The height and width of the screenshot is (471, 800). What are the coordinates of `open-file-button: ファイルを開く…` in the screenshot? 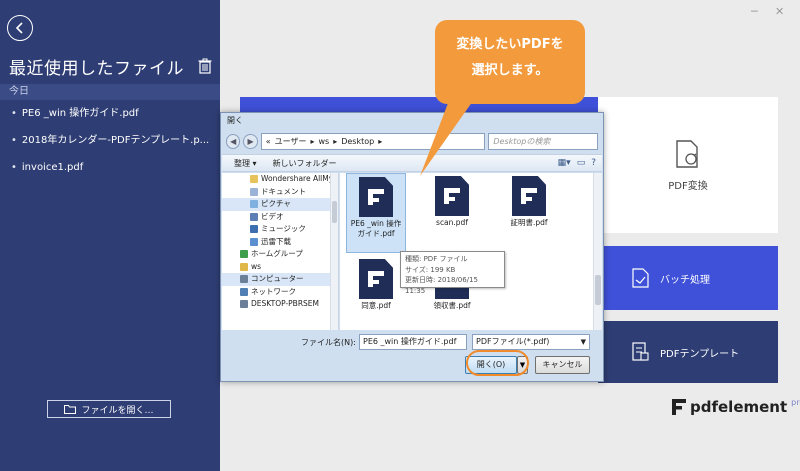 It's located at (109, 409).